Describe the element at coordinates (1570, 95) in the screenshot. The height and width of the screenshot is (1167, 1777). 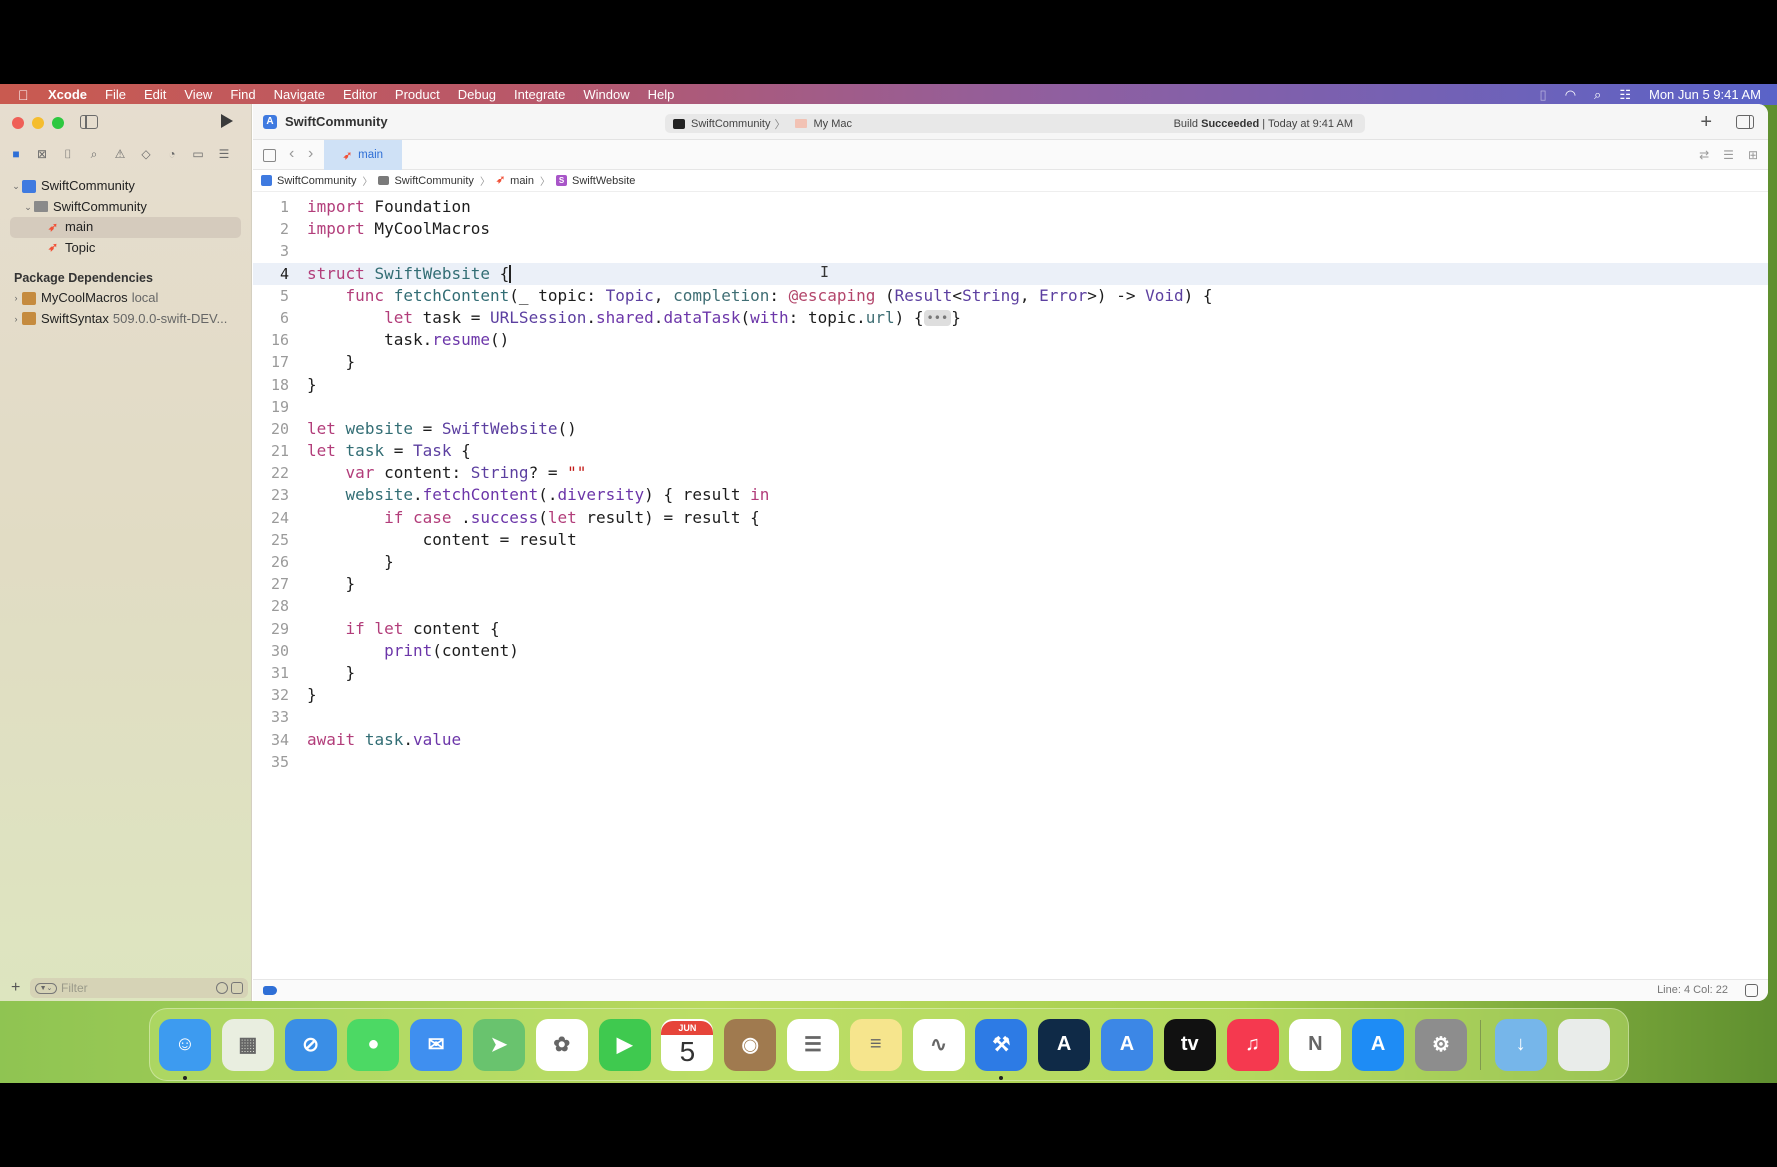
I see `wifi-icon: ◠` at that location.